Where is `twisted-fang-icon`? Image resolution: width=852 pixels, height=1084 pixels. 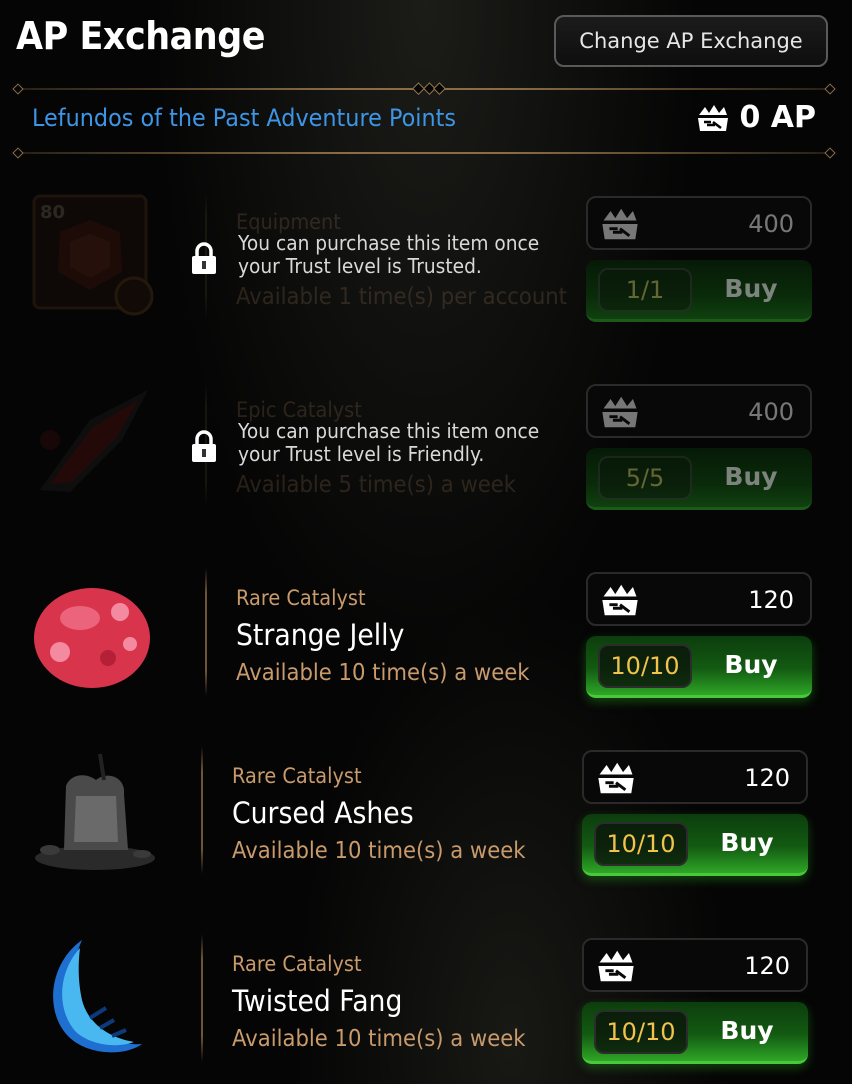 twisted-fang-icon is located at coordinates (97, 996).